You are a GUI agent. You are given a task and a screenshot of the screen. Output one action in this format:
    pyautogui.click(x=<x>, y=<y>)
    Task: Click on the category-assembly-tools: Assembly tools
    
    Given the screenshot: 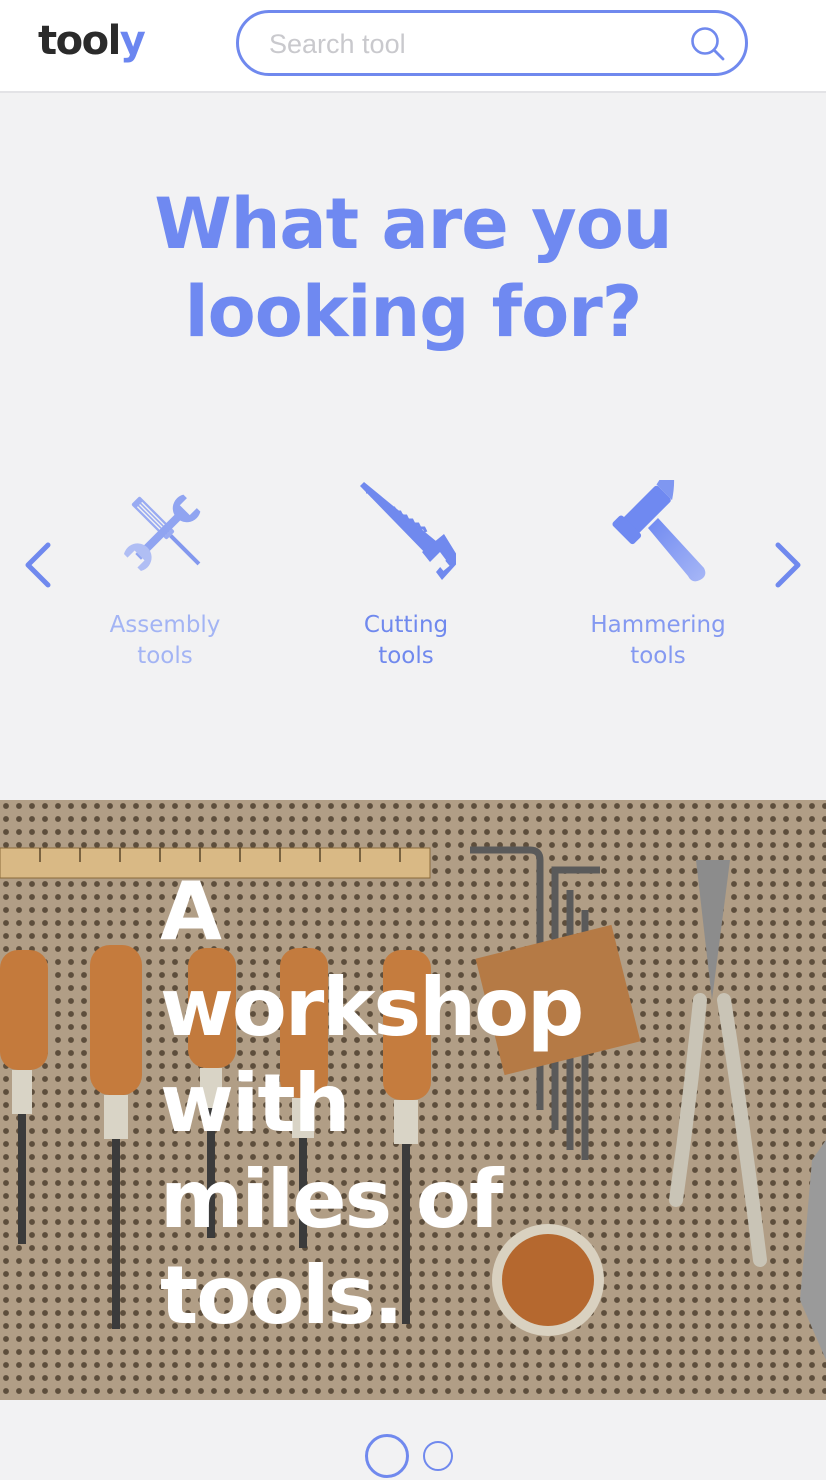 What is the action you would take?
    pyautogui.click(x=165, y=590)
    